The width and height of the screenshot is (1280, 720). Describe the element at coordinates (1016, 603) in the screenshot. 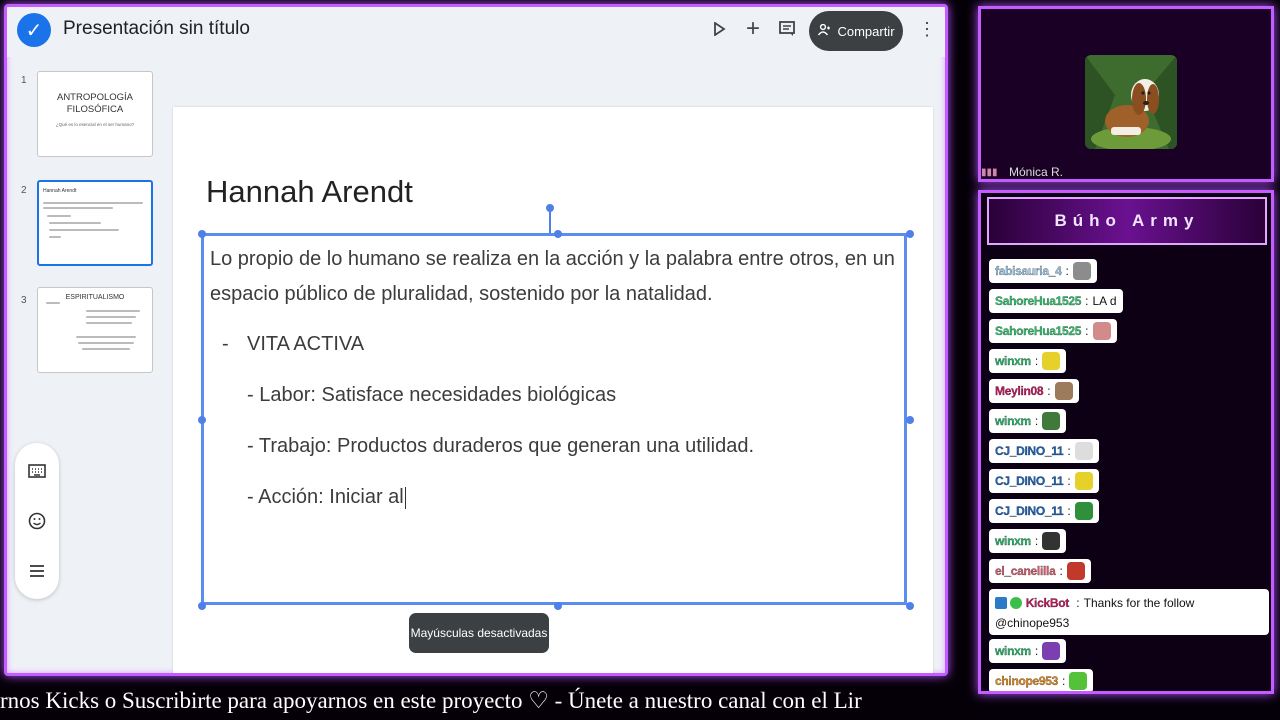

I see `verified-badge-icon` at that location.